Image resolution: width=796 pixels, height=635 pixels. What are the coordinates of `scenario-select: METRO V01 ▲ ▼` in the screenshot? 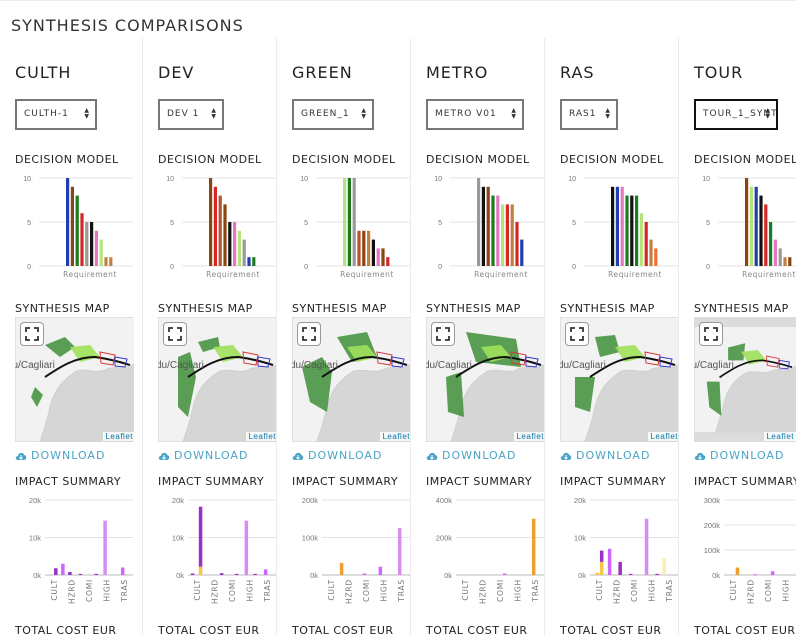 It's located at (475, 114).